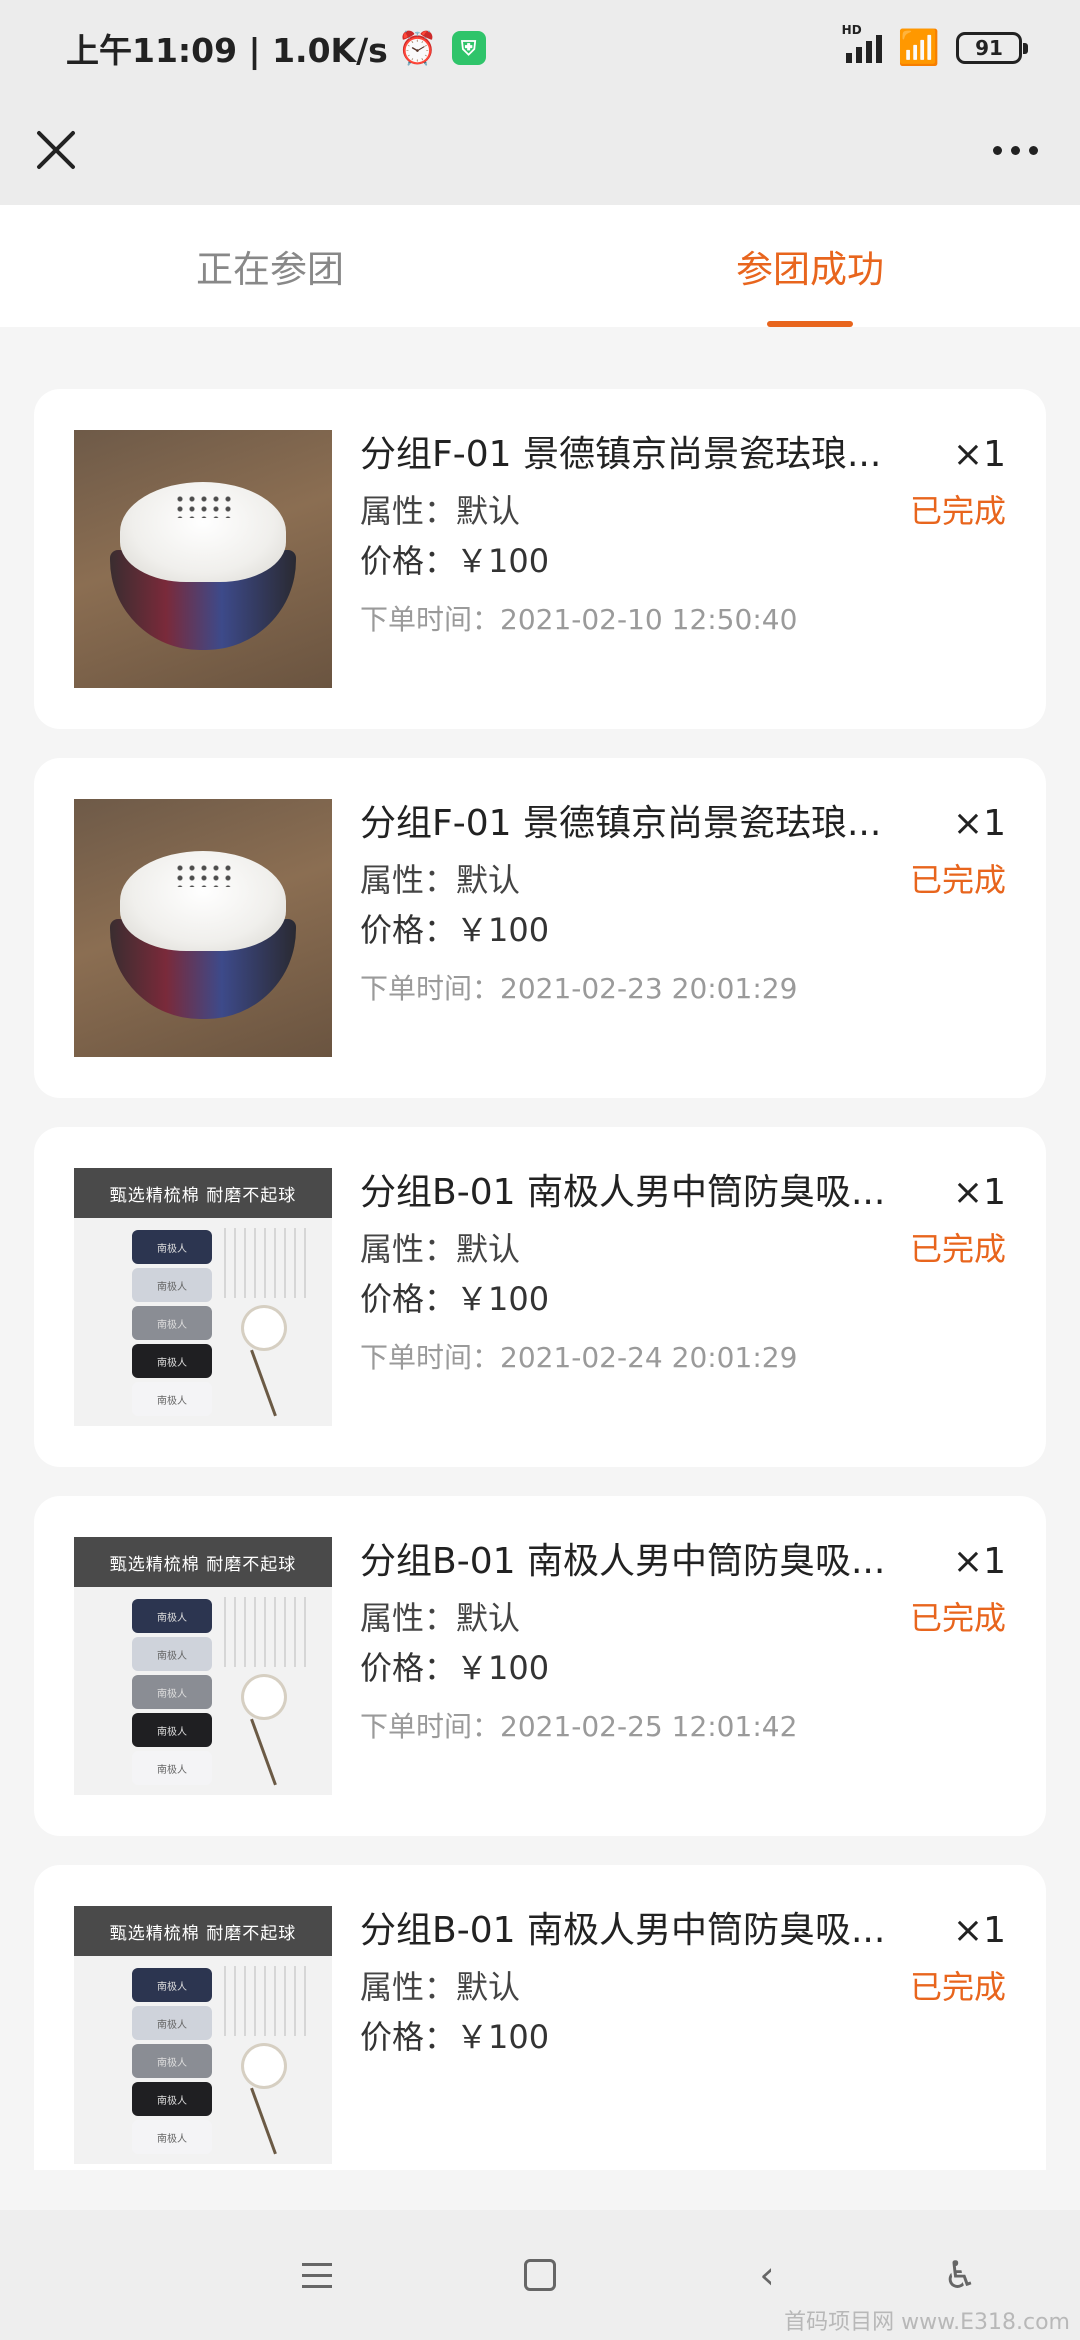  I want to click on battery-level: 91, so click(989, 47).